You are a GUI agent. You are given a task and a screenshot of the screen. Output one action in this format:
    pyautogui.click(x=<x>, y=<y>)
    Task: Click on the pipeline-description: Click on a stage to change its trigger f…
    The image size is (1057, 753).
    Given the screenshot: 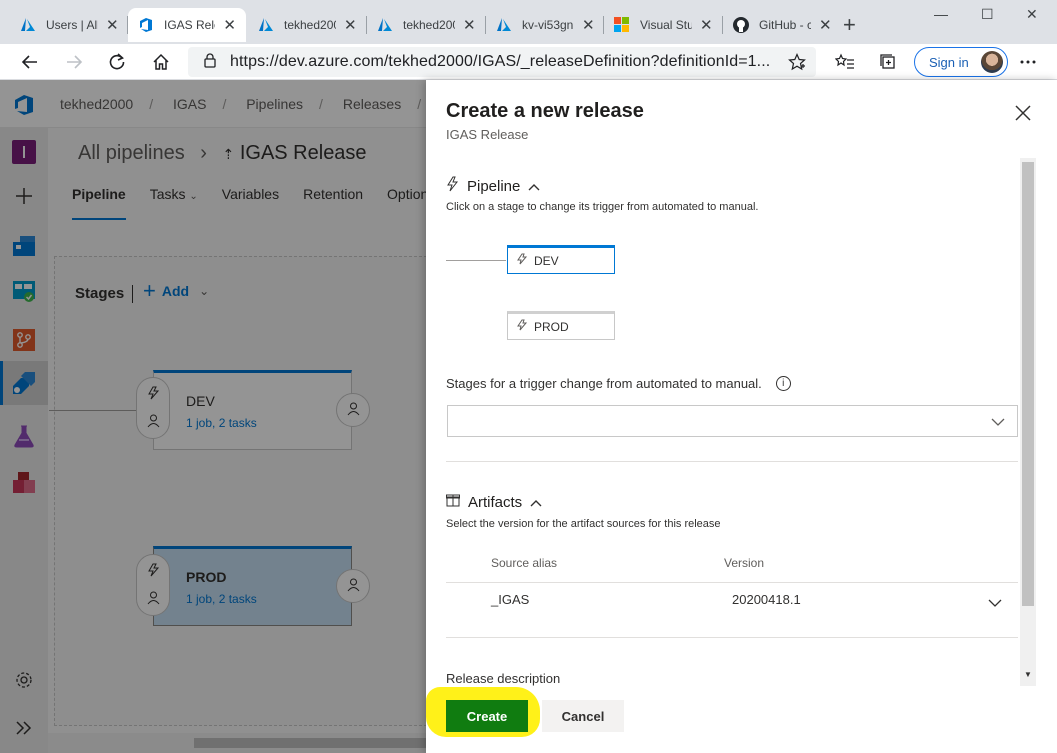 What is the action you would take?
    pyautogui.click(x=602, y=207)
    